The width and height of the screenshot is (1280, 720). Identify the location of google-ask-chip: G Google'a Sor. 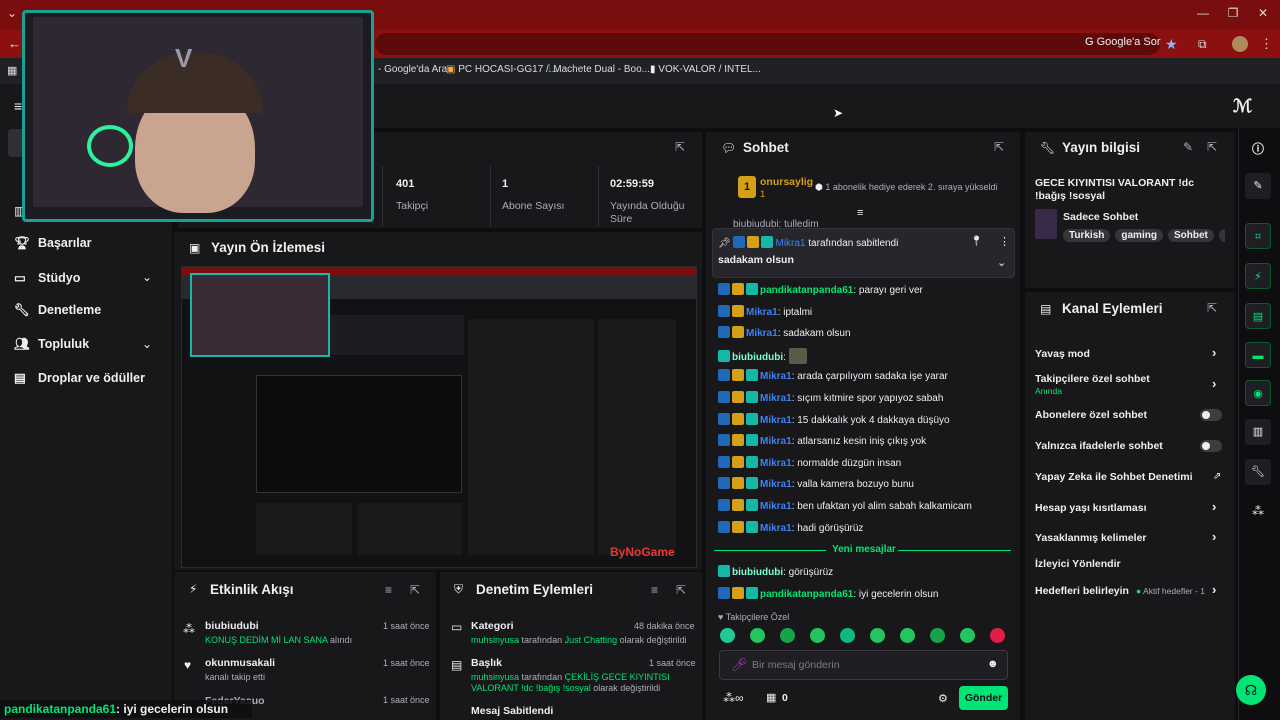
(1123, 44).